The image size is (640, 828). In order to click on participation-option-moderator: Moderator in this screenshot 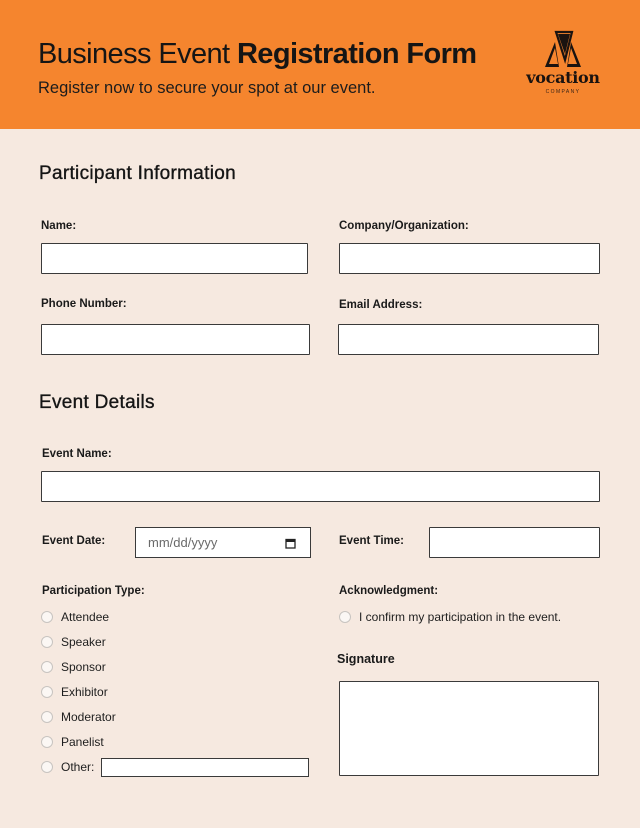, I will do `click(78, 717)`.